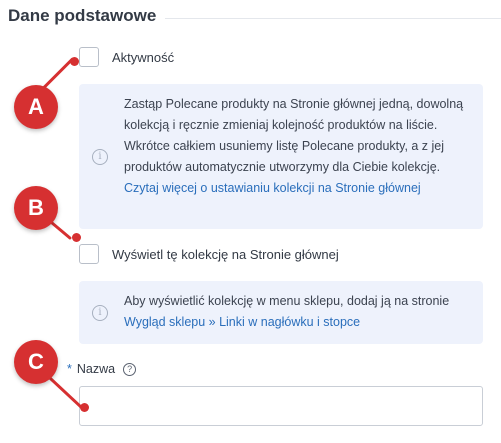  What do you see at coordinates (333, 18) in the screenshot?
I see `section-divider` at bounding box center [333, 18].